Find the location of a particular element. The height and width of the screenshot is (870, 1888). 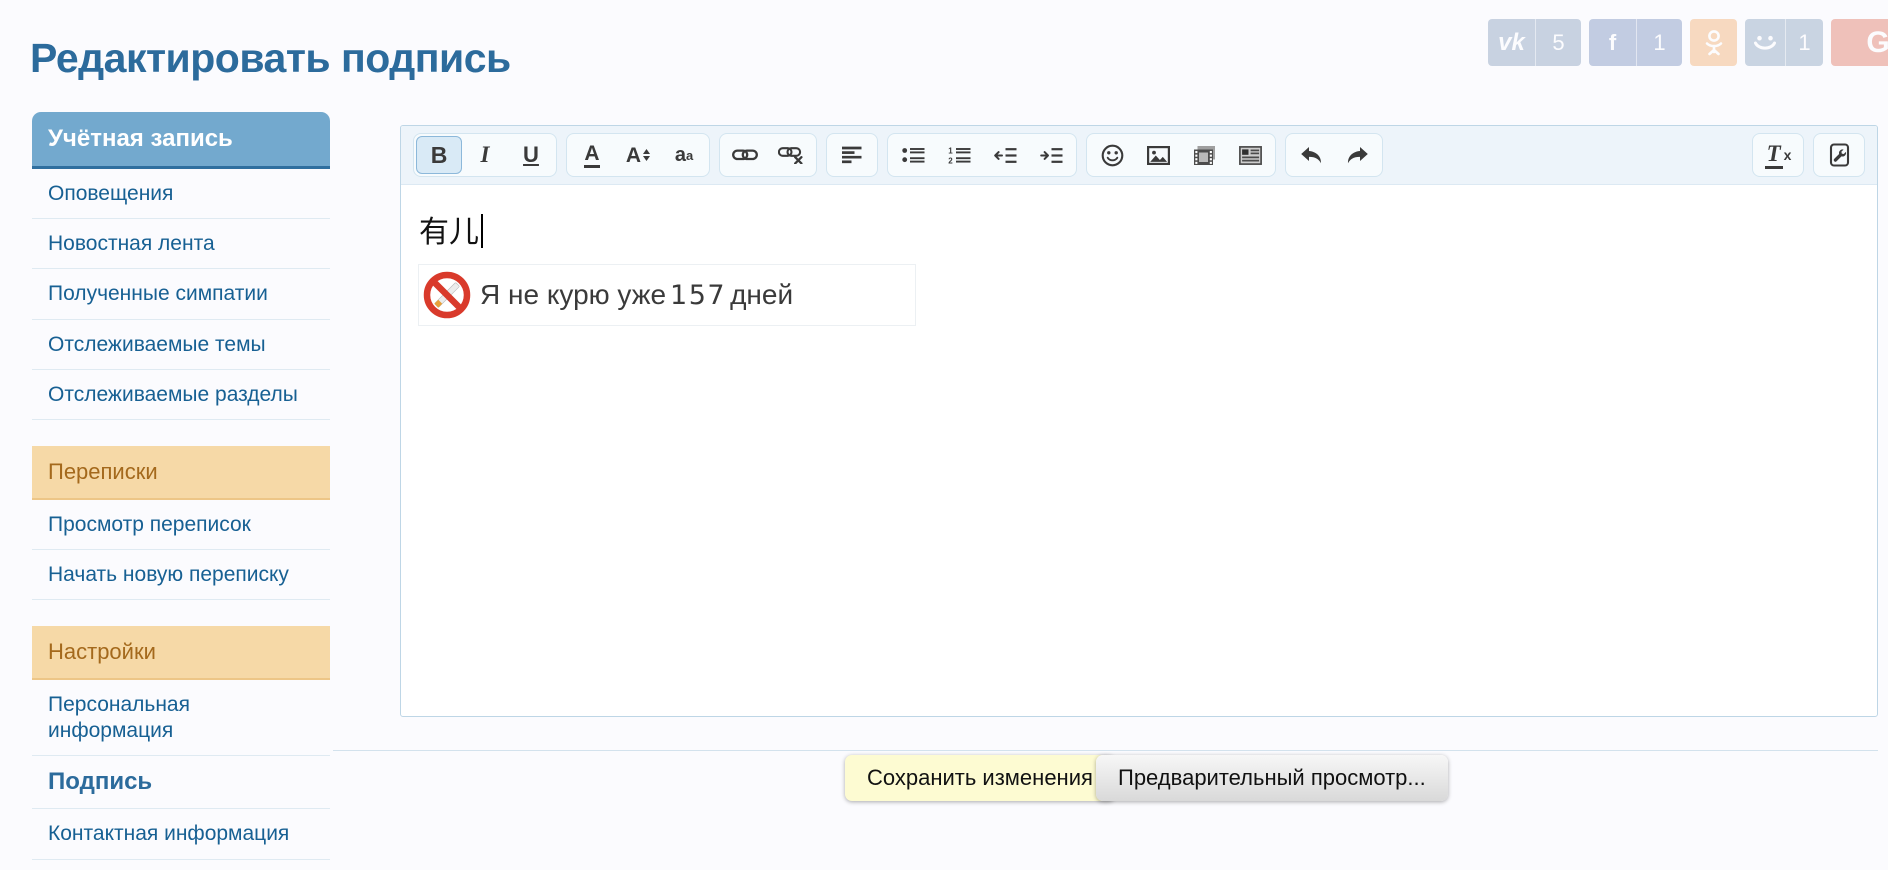

link-icon is located at coordinates (745, 155).